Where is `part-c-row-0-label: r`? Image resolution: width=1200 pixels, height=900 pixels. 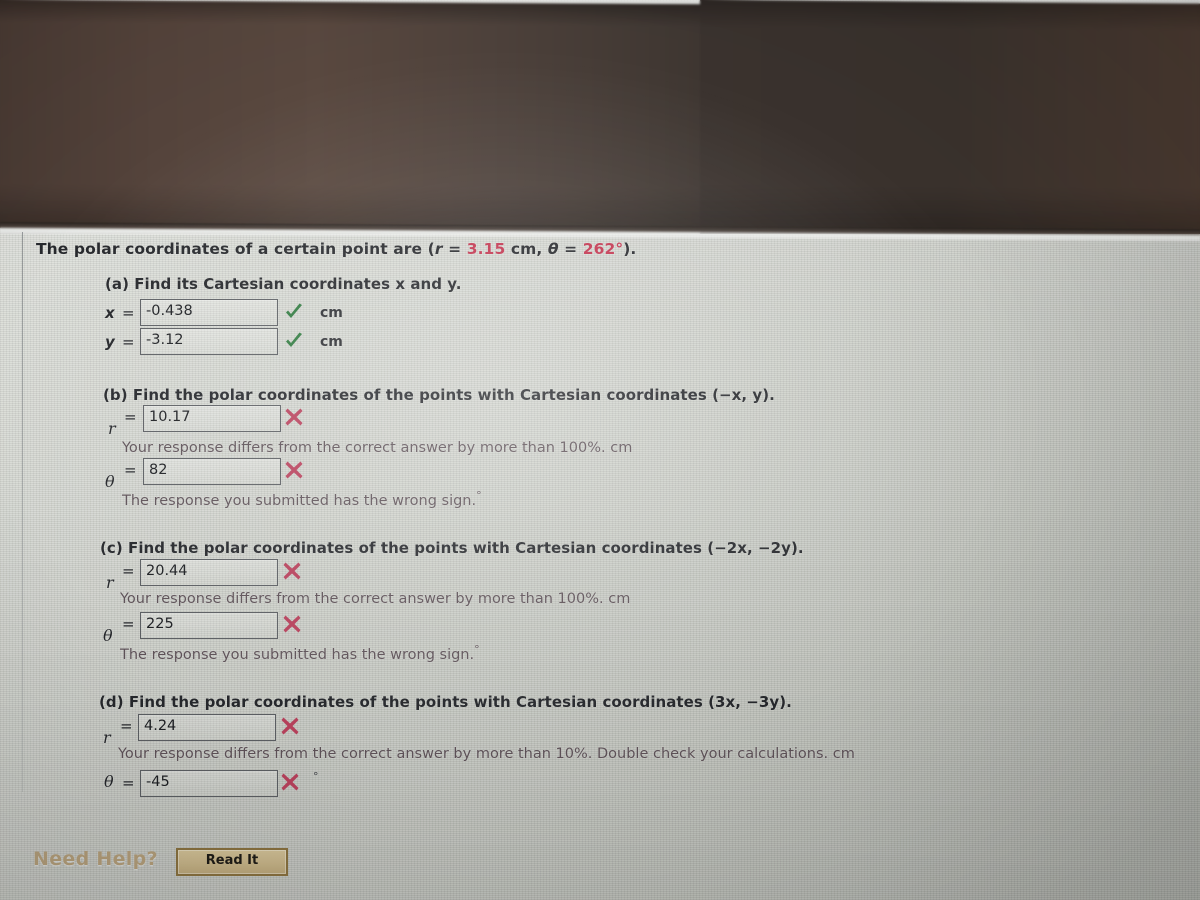
part-c-row-0-label: r is located at coordinates (110, 582).